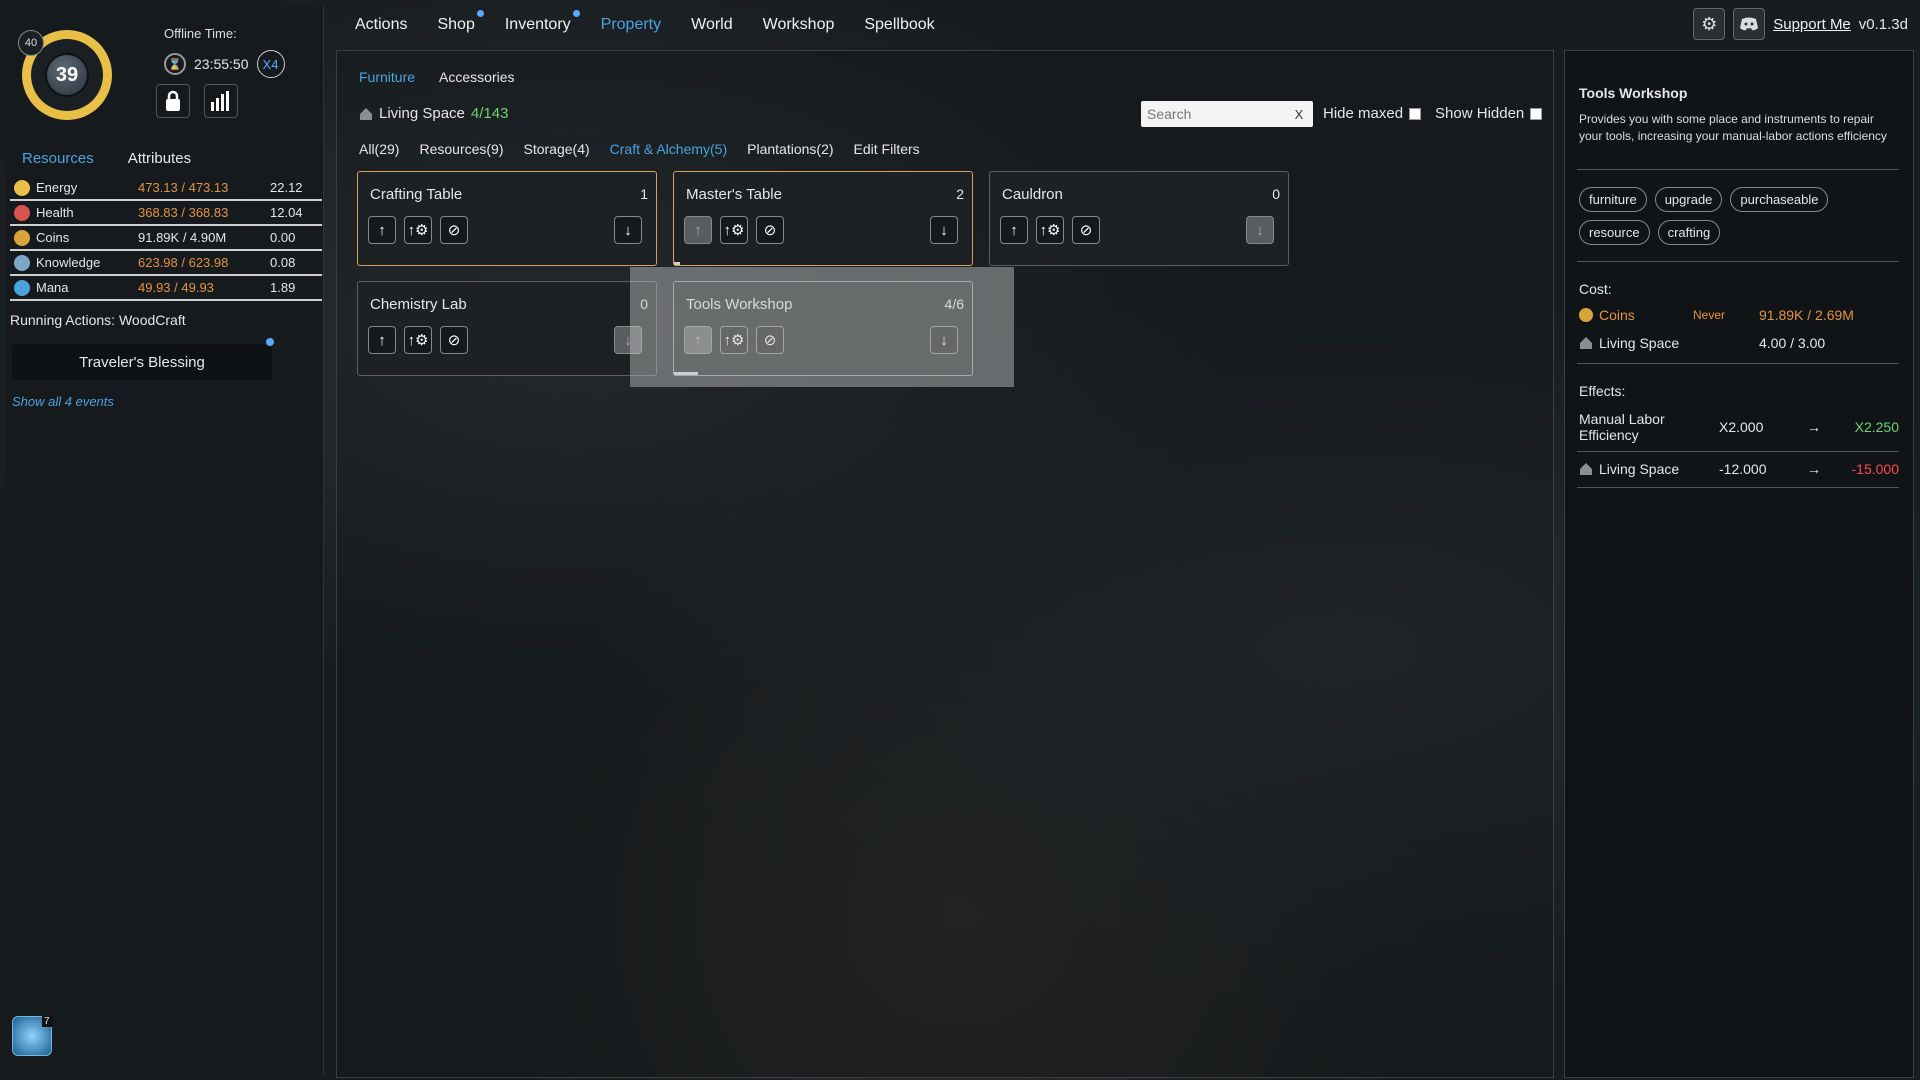  I want to click on settings-button: ⚙, so click(1709, 24).